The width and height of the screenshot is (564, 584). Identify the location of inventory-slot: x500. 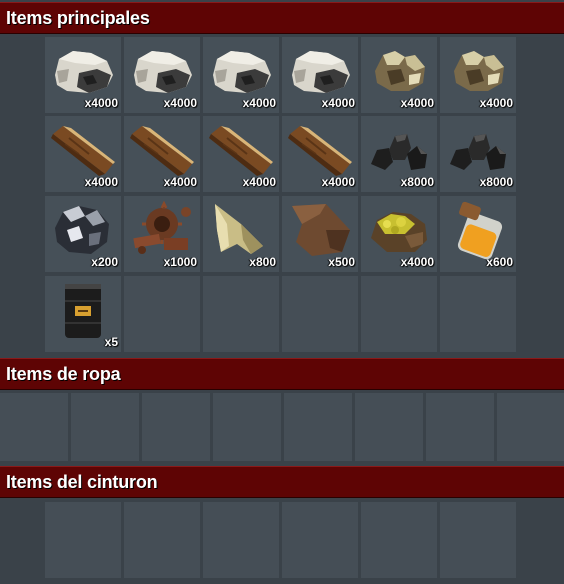
(320, 234).